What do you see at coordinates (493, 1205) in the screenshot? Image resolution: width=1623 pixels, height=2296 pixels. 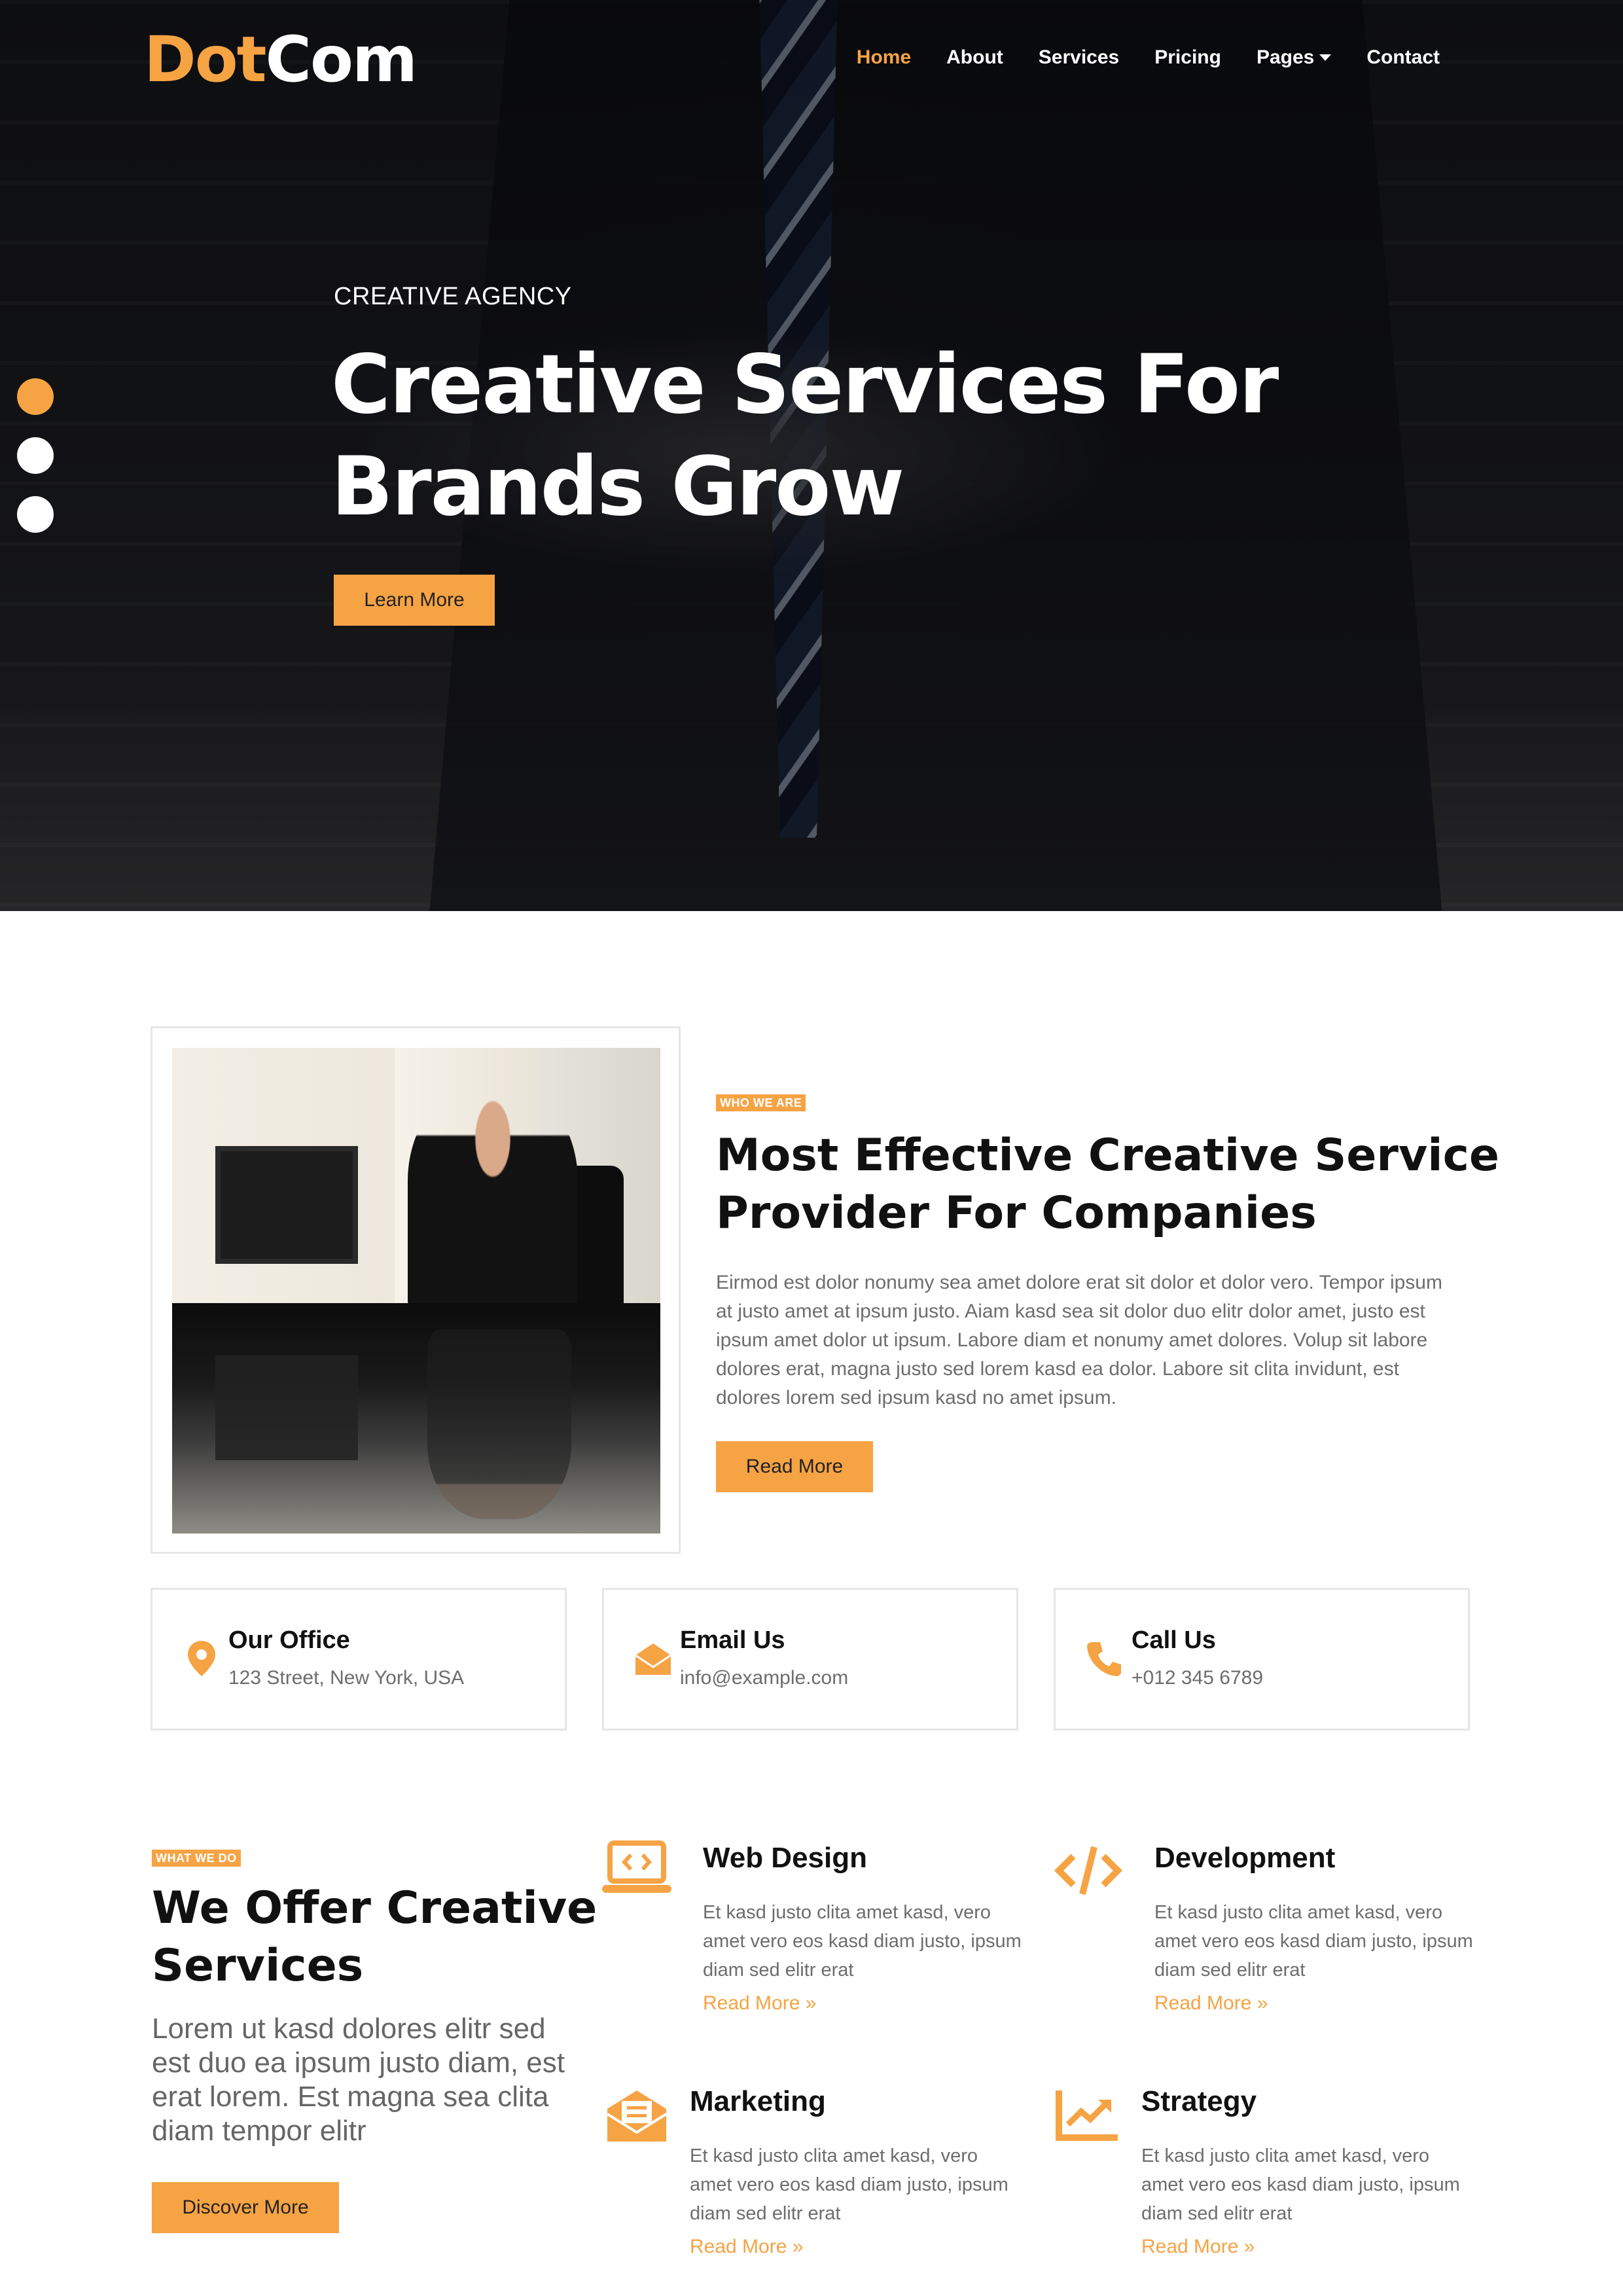 I see `about-photo-person` at bounding box center [493, 1205].